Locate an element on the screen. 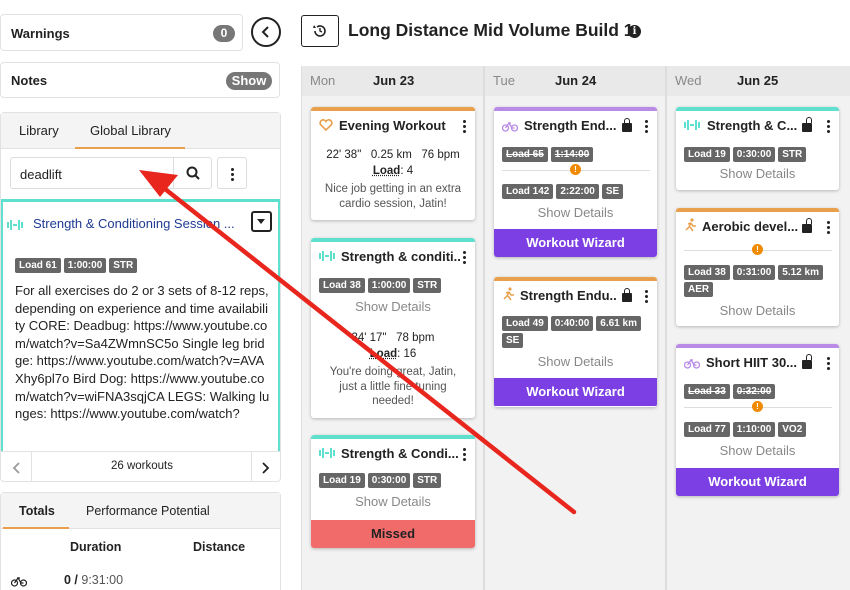  card-tags: Load 19 0:30:00 STR is located at coordinates (381, 479).